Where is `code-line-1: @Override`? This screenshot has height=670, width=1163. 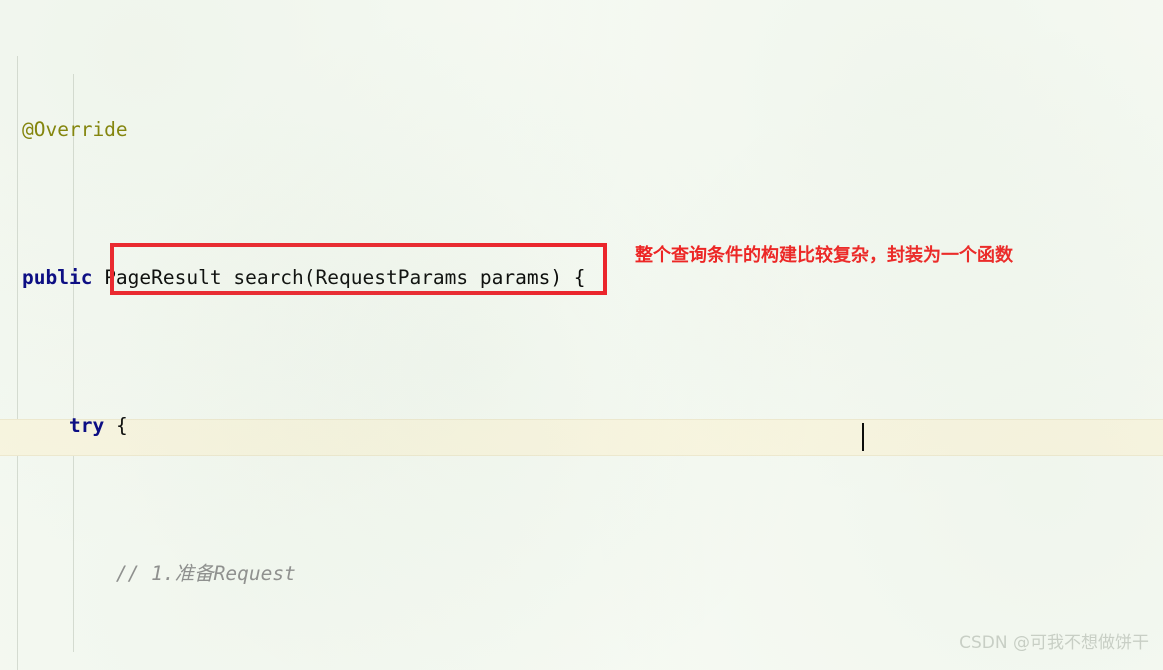
code-line-1: @Override is located at coordinates (581, 129).